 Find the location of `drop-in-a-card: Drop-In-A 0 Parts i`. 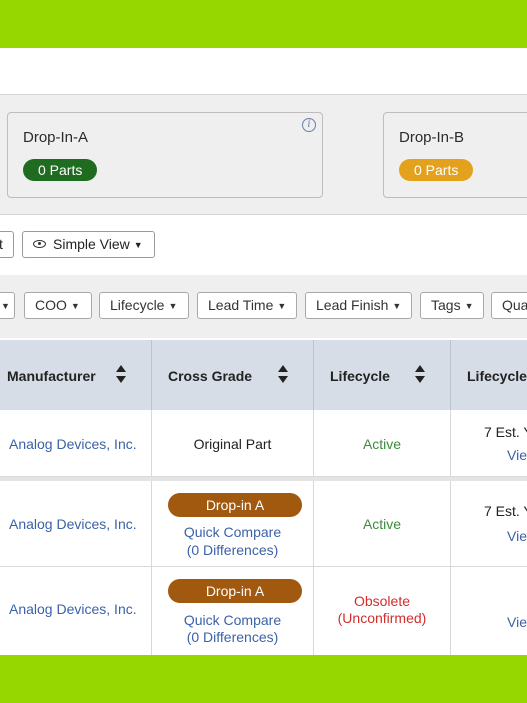

drop-in-a-card: Drop-In-A 0 Parts i is located at coordinates (165, 155).